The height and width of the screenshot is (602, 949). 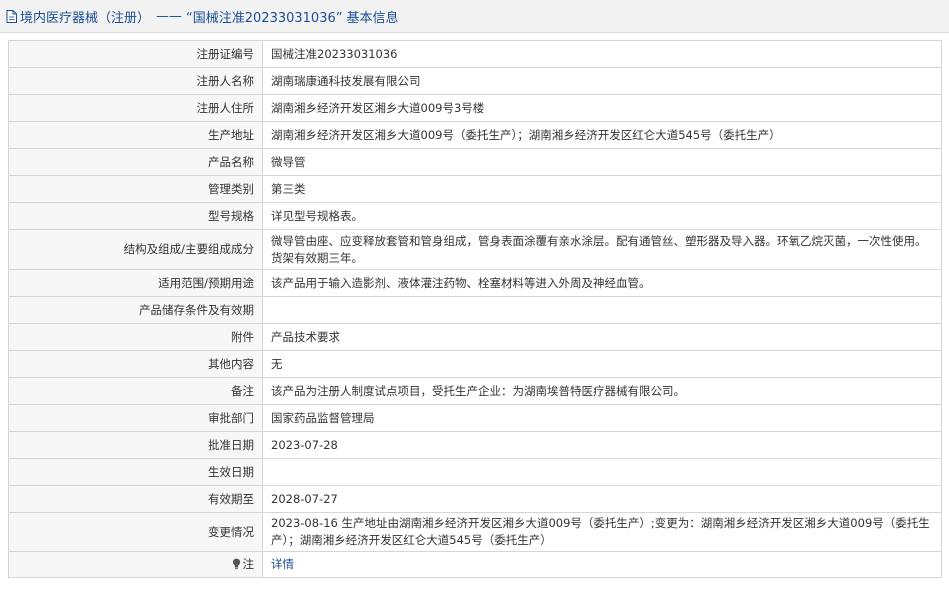 What do you see at coordinates (135, 135) in the screenshot?
I see `row-label: 生产地址` at bounding box center [135, 135].